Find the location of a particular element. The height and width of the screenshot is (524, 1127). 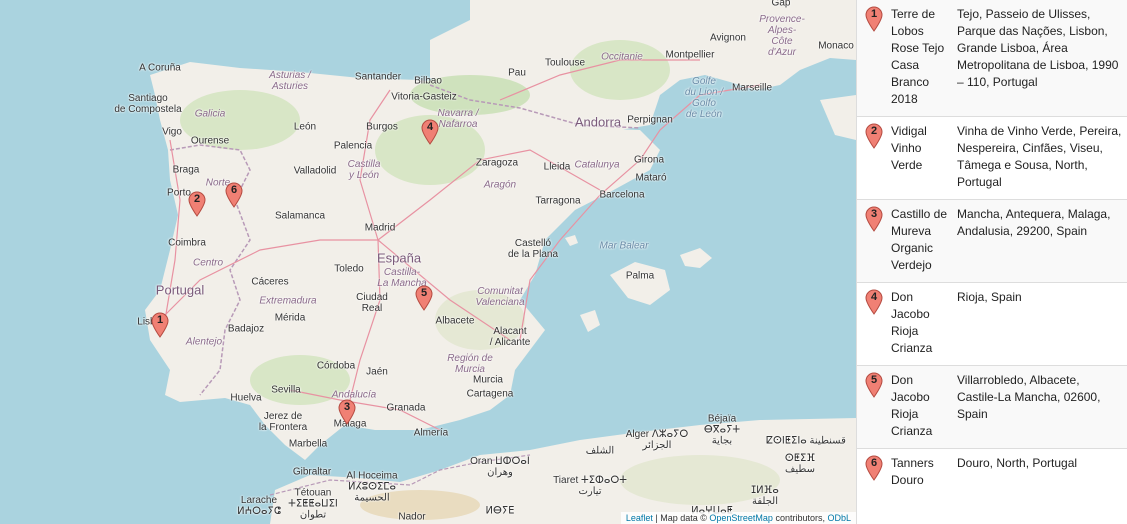

place-label-badajoz: Badajoz is located at coordinates (246, 329).